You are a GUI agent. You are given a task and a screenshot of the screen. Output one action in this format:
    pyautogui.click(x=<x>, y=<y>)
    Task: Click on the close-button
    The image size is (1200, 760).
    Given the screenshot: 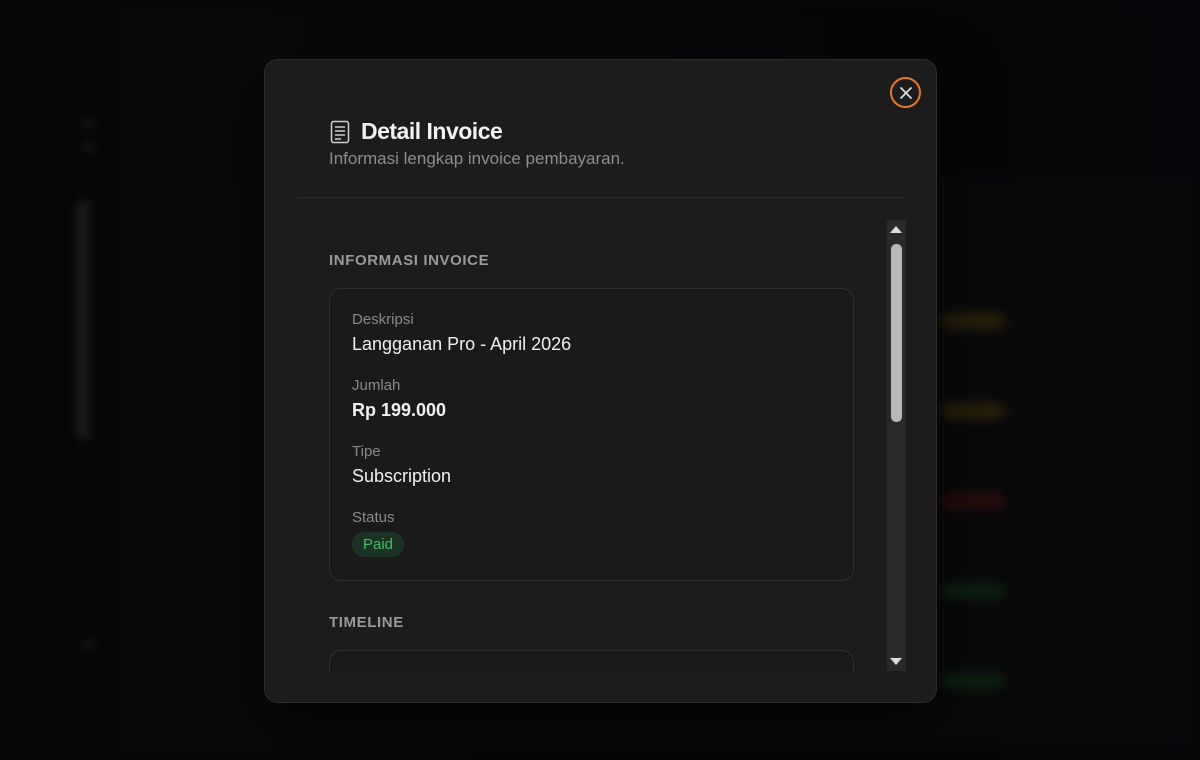 What is the action you would take?
    pyautogui.click(x=905, y=92)
    